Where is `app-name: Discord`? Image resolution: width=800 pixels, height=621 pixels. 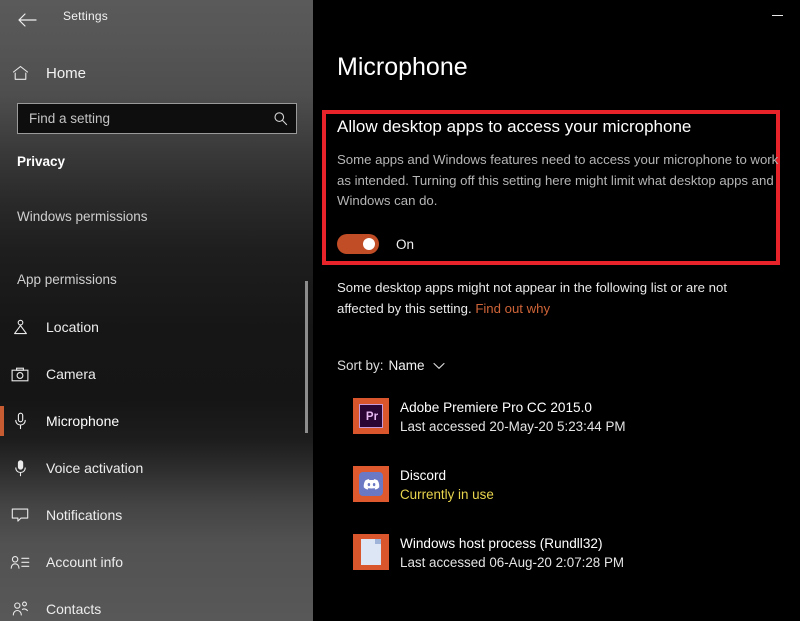
app-name: Discord is located at coordinates (423, 475).